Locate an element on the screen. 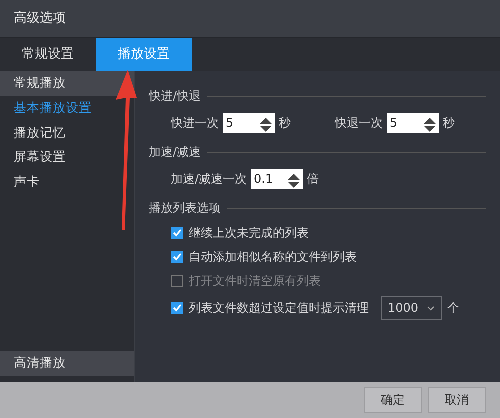 The width and height of the screenshot is (500, 418). checkbox-label: 列表文件数超过设定值时提示清理 is located at coordinates (279, 308).